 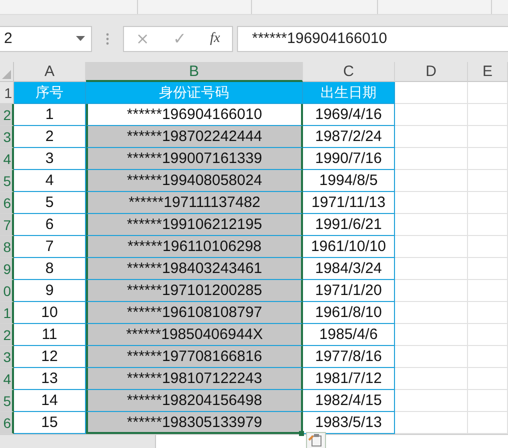 What do you see at coordinates (349, 159) in the screenshot?
I see `table-cell: 1990/7/16` at bounding box center [349, 159].